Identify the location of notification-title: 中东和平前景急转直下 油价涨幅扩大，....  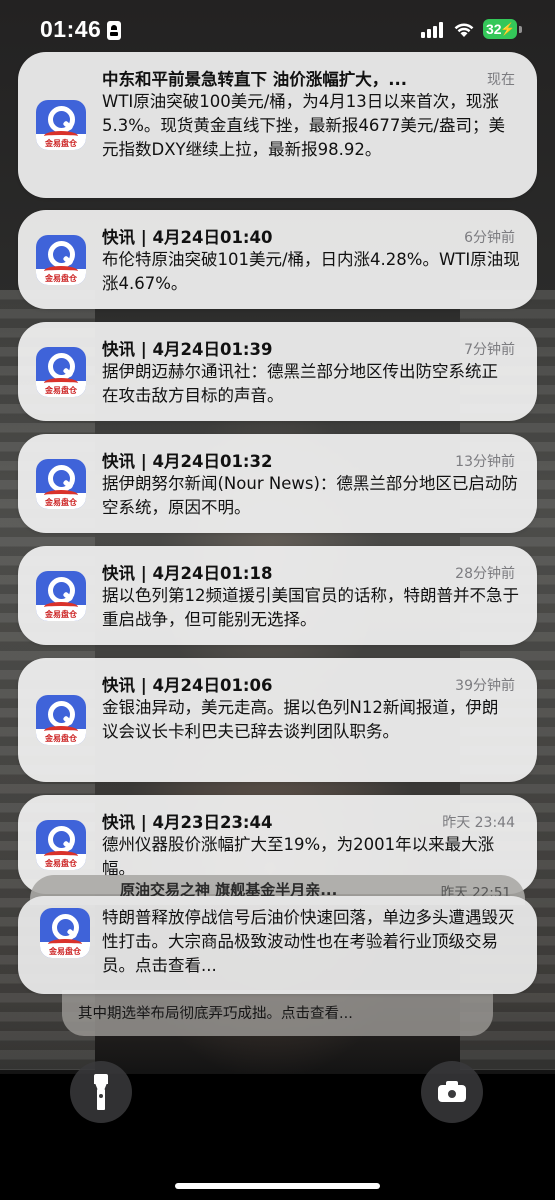
(255, 79).